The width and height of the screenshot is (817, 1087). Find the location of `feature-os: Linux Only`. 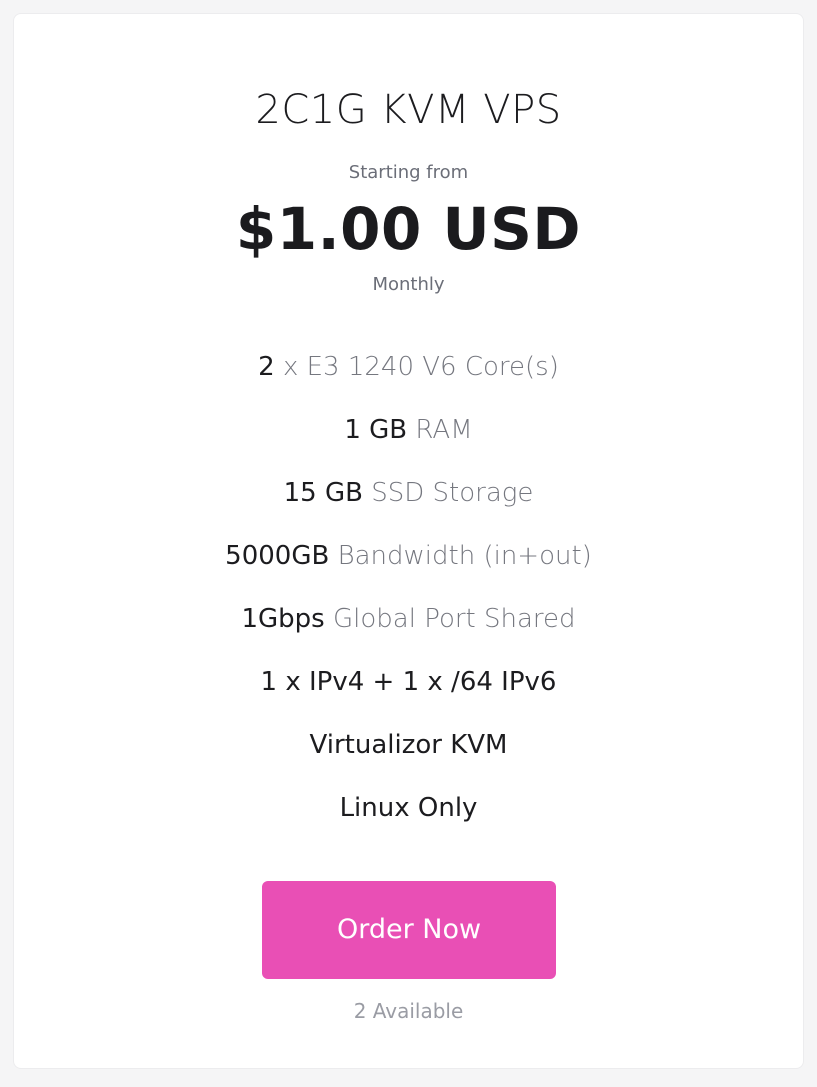

feature-os: Linux Only is located at coordinates (408, 821).